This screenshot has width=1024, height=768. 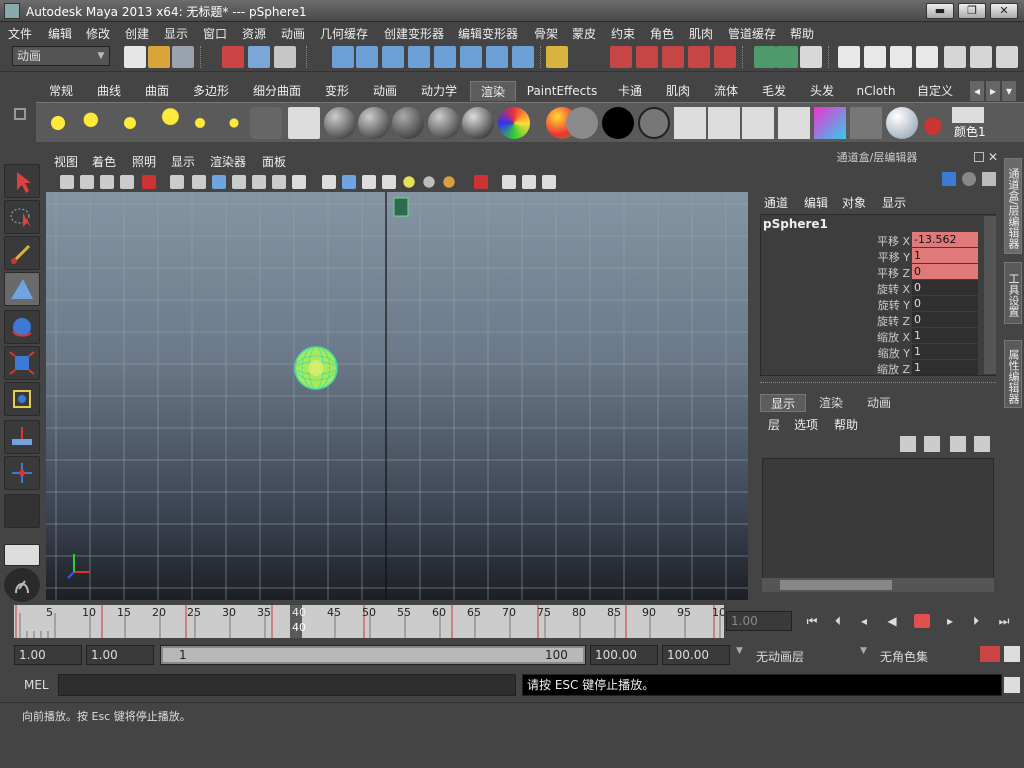 What do you see at coordinates (945, 335) in the screenshot?
I see `attr-scale-x-field: 1` at bounding box center [945, 335].